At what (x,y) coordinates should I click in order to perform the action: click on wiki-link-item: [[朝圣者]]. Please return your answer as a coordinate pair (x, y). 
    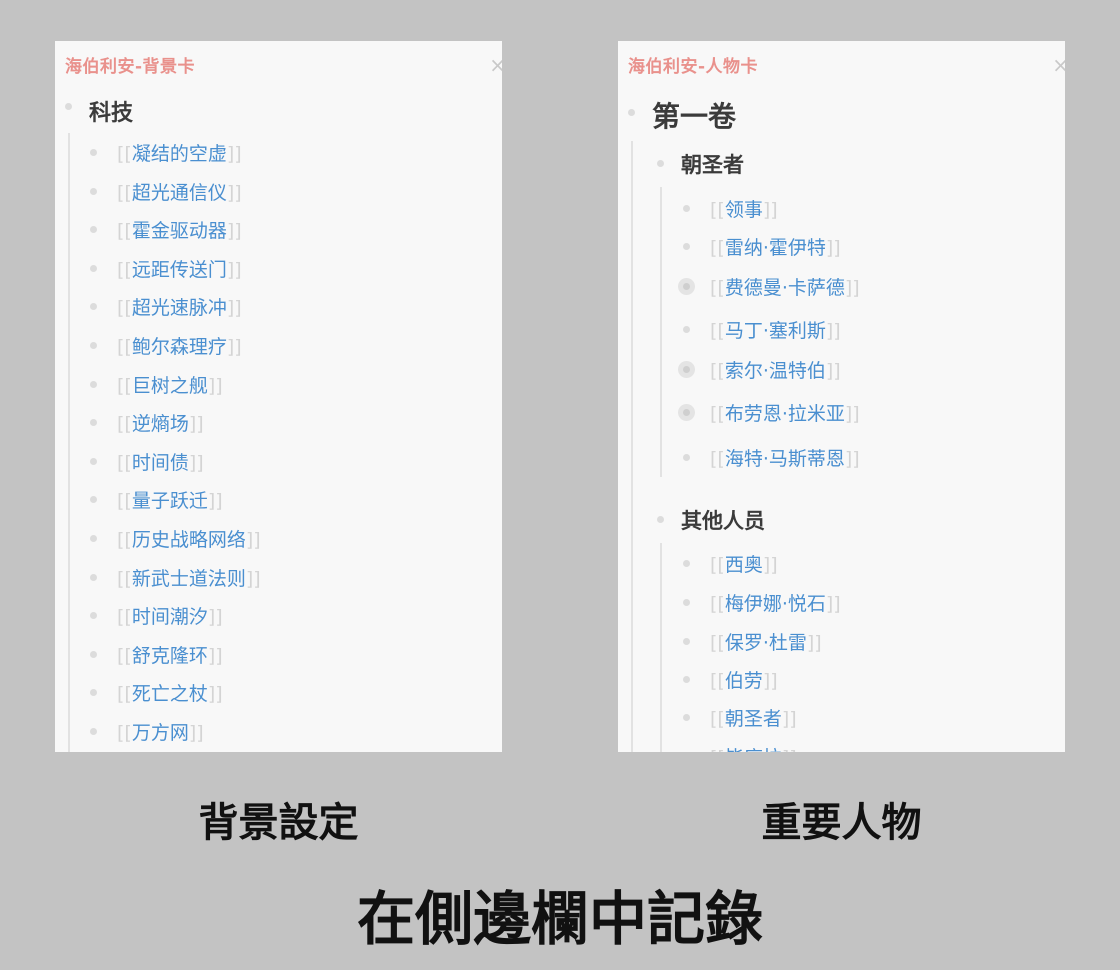
    Looking at the image, I should click on (753, 717).